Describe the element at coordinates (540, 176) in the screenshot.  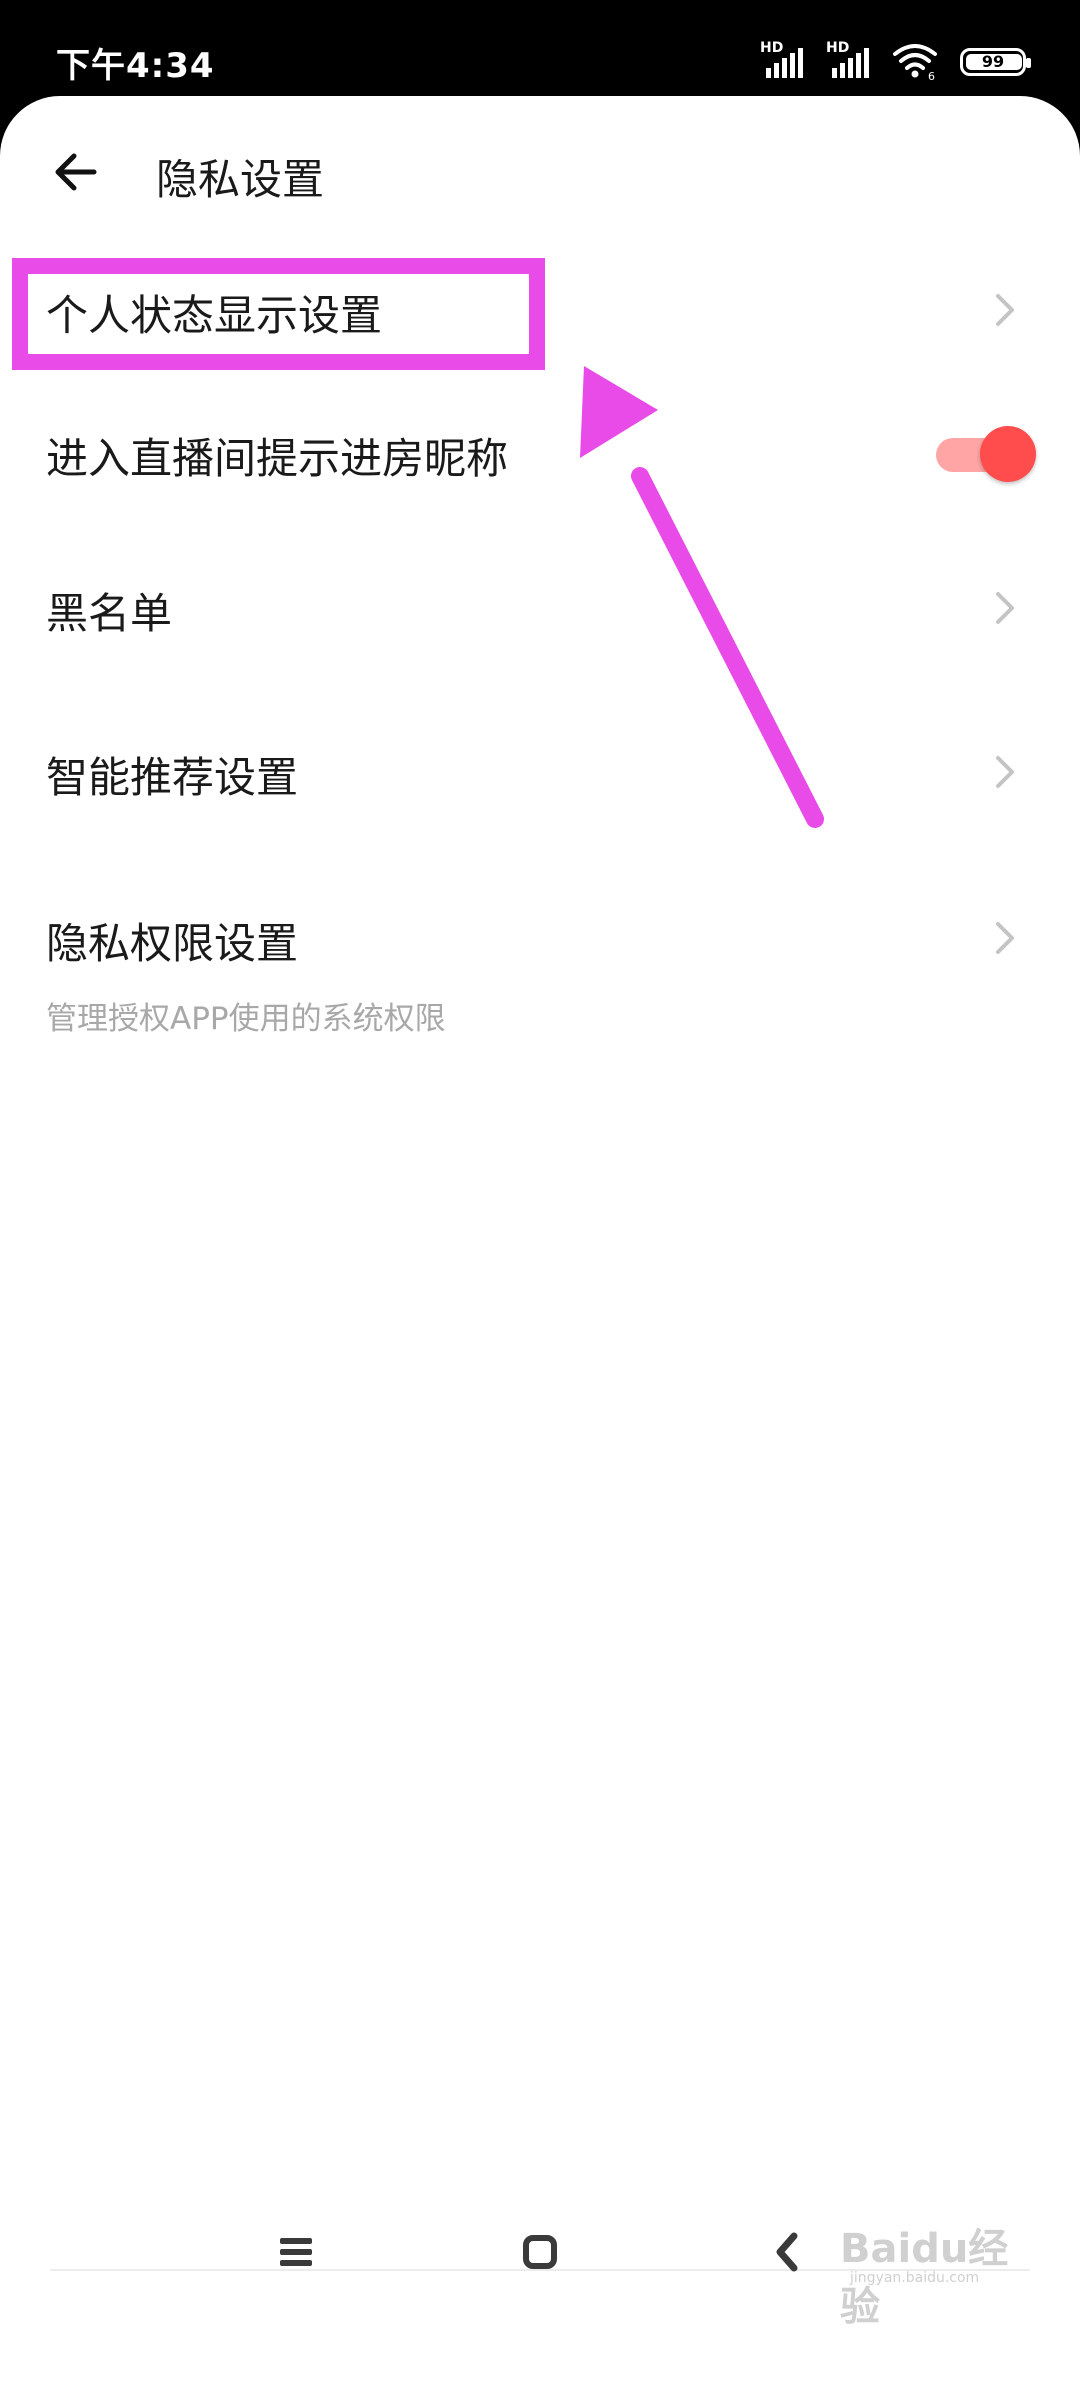
I see `header: 隐私设置` at that location.